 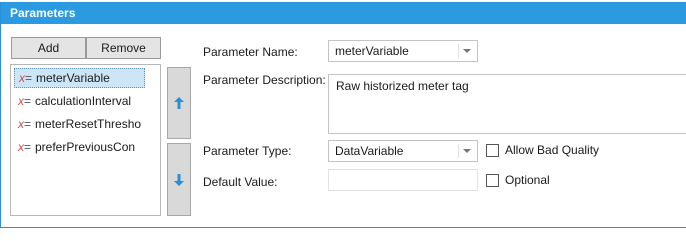 I want to click on parameter-type-label: Parameter Type:, so click(x=247, y=151).